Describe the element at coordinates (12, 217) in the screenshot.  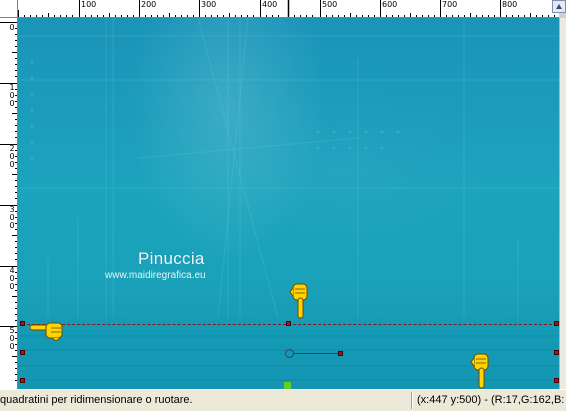
I see `vruler-label-300: 3 0 0` at that location.